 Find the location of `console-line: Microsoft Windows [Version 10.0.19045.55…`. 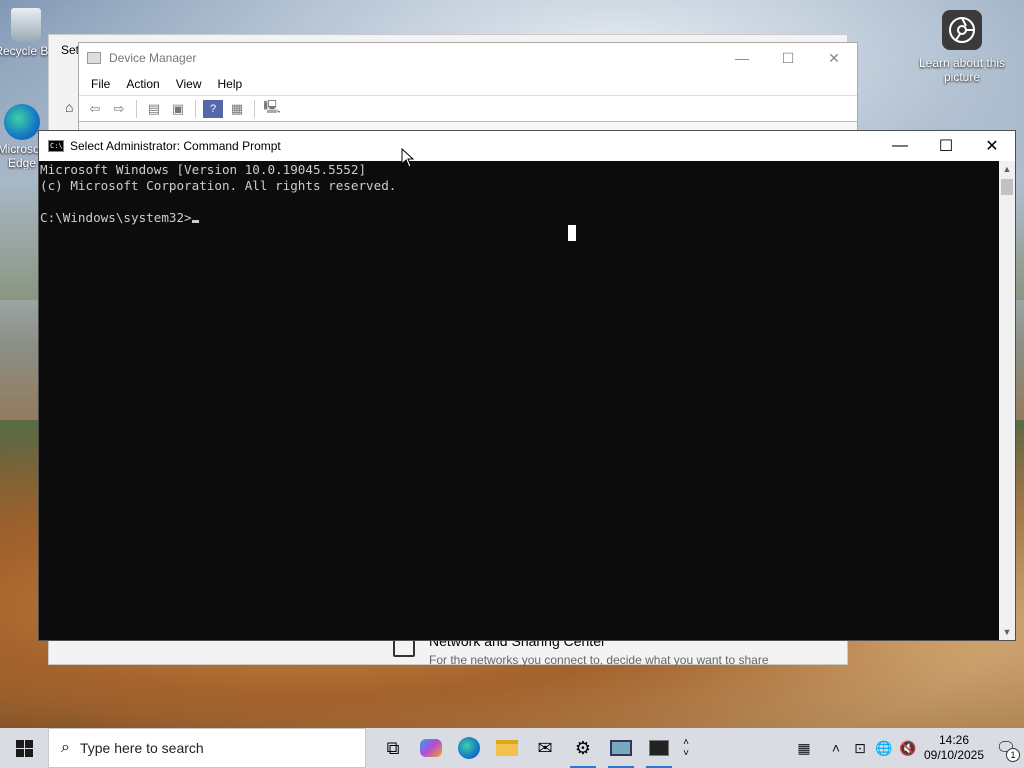

console-line: Microsoft Windows [Version 10.0.19045.55… is located at coordinates (203, 169).